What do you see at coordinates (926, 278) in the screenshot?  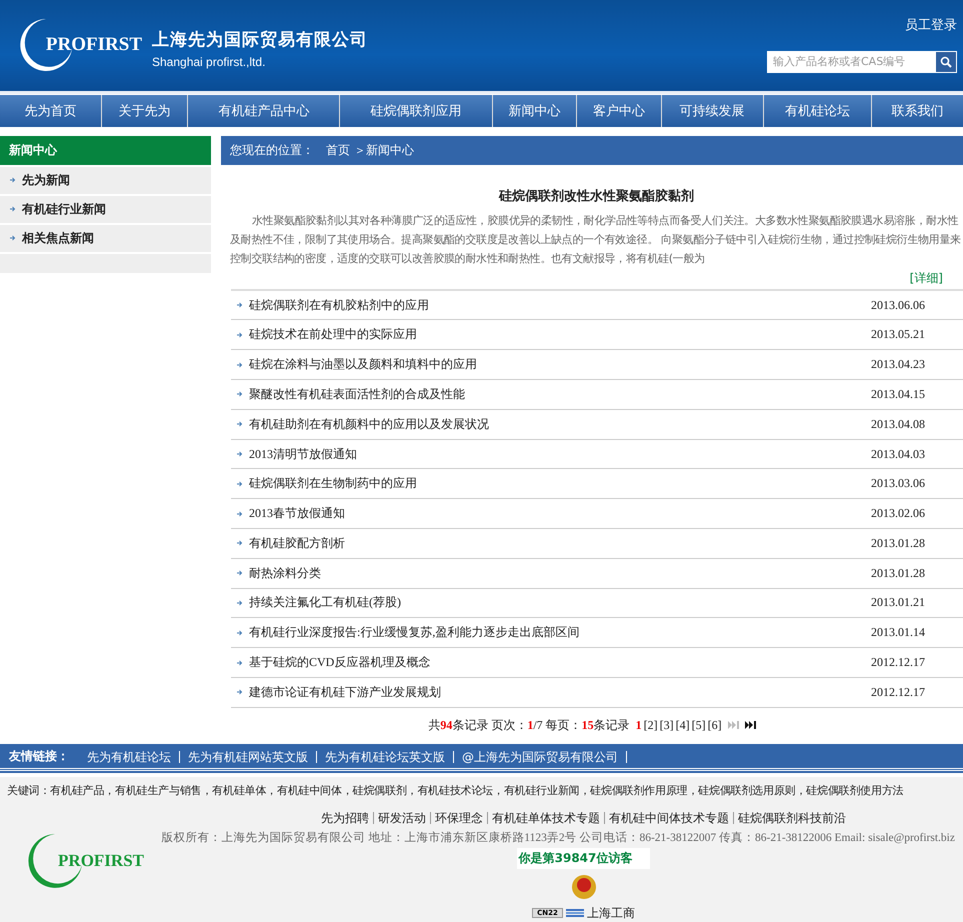 I see `details-link: [详细]` at bounding box center [926, 278].